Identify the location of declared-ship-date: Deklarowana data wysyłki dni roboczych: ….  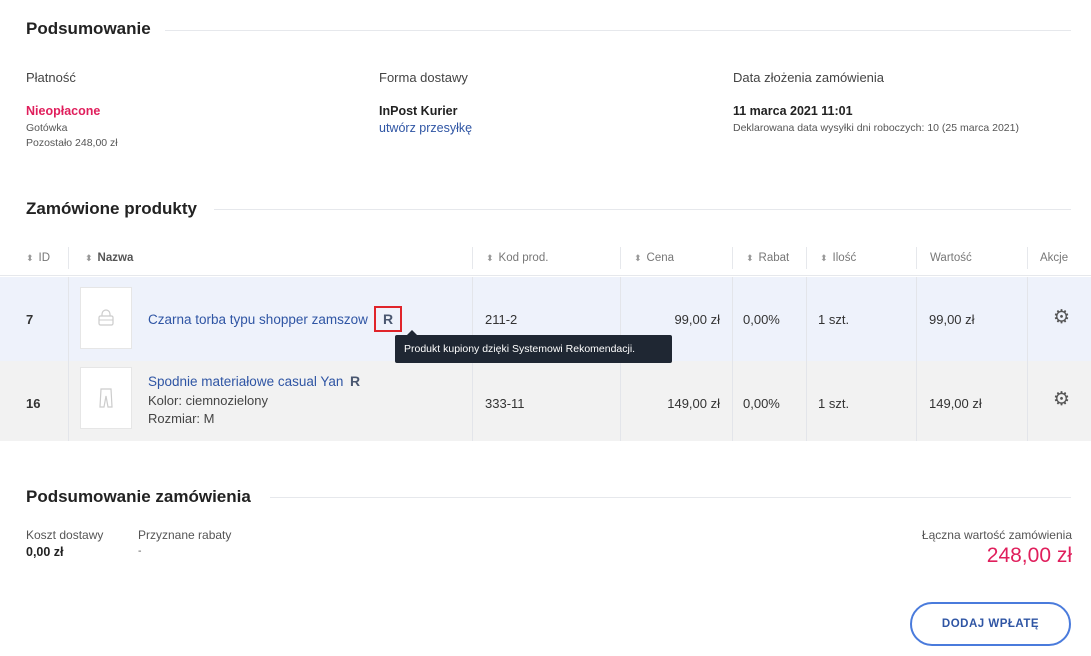
(876, 128).